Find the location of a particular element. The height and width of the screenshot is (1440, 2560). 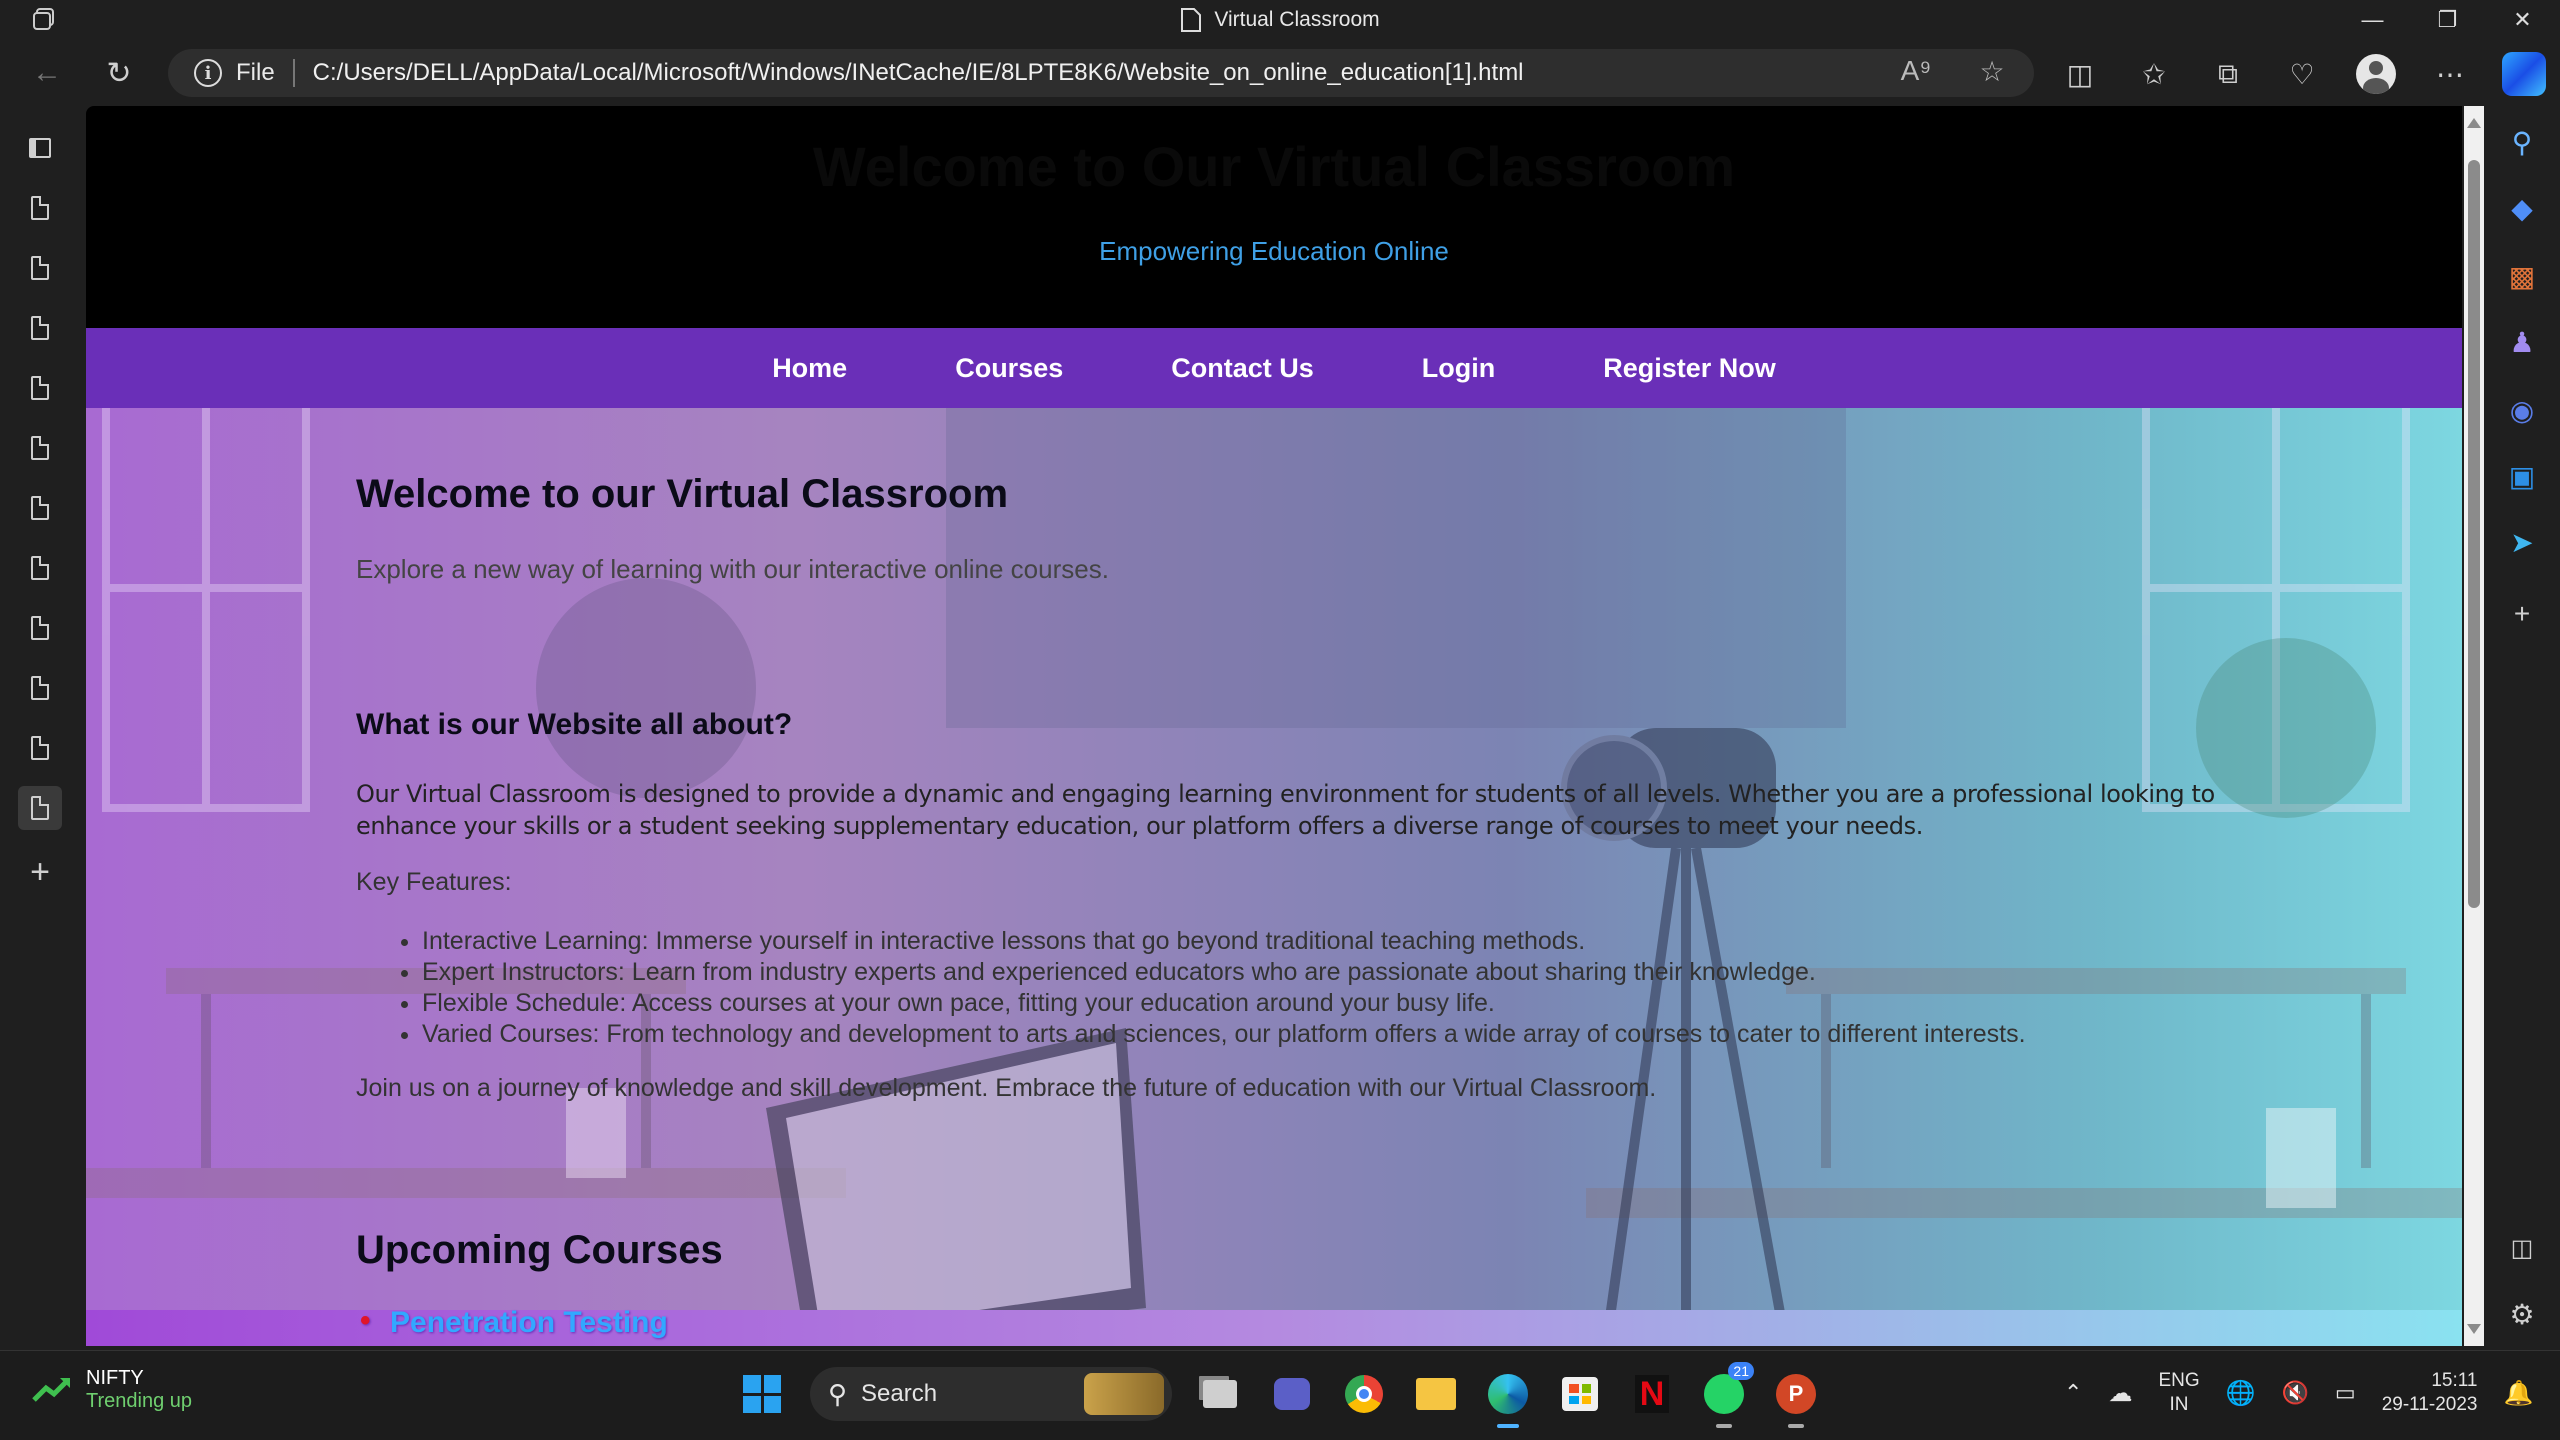

nav-contact-us: Contact Us is located at coordinates (1242, 368).